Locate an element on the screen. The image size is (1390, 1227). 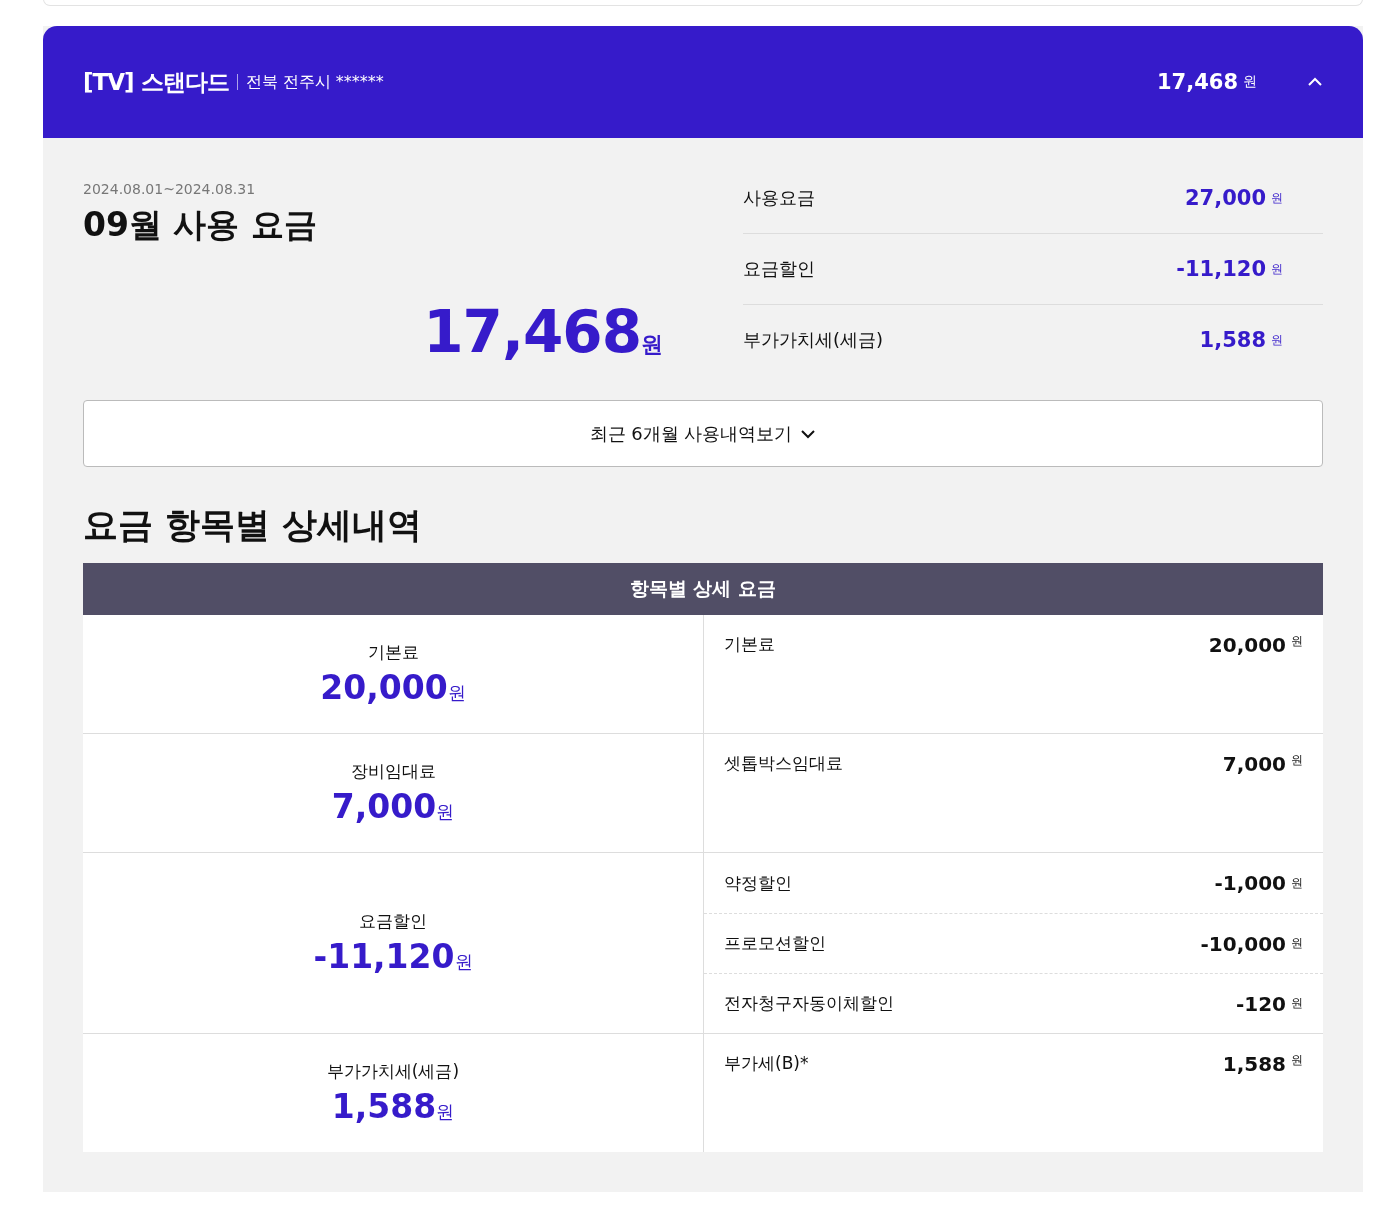
item-label: 약정할인 is located at coordinates (758, 883).